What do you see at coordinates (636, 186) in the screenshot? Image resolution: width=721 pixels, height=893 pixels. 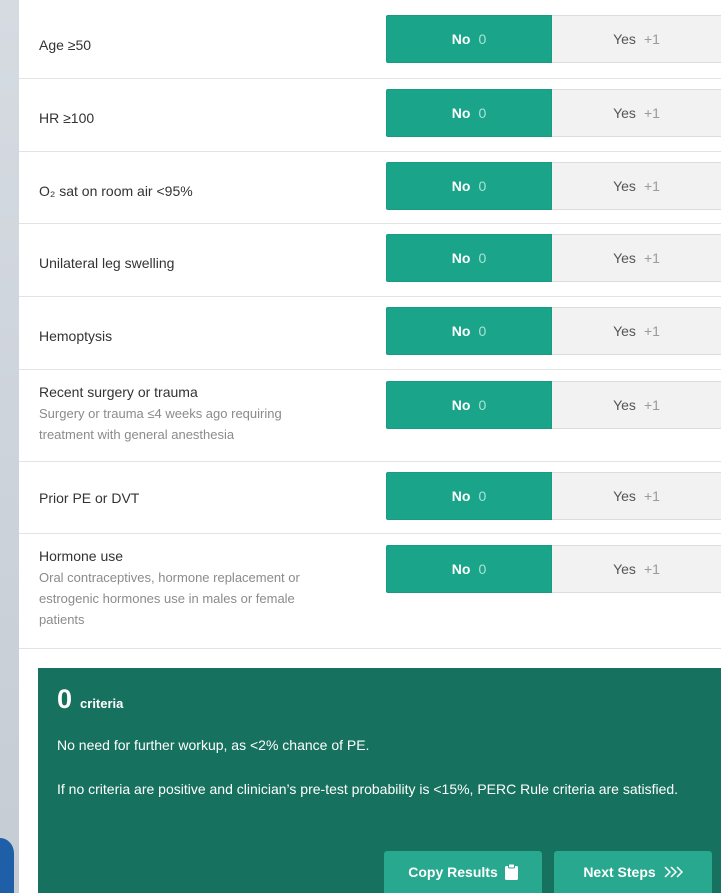 I see `o2-yes-option: Yes +1` at bounding box center [636, 186].